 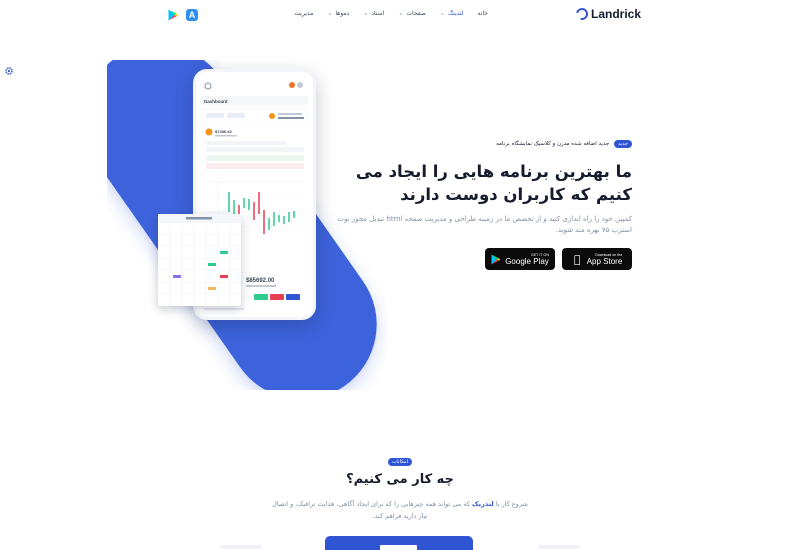 I want to click on nav-item-pages: صفحات ⌄, so click(x=412, y=13).